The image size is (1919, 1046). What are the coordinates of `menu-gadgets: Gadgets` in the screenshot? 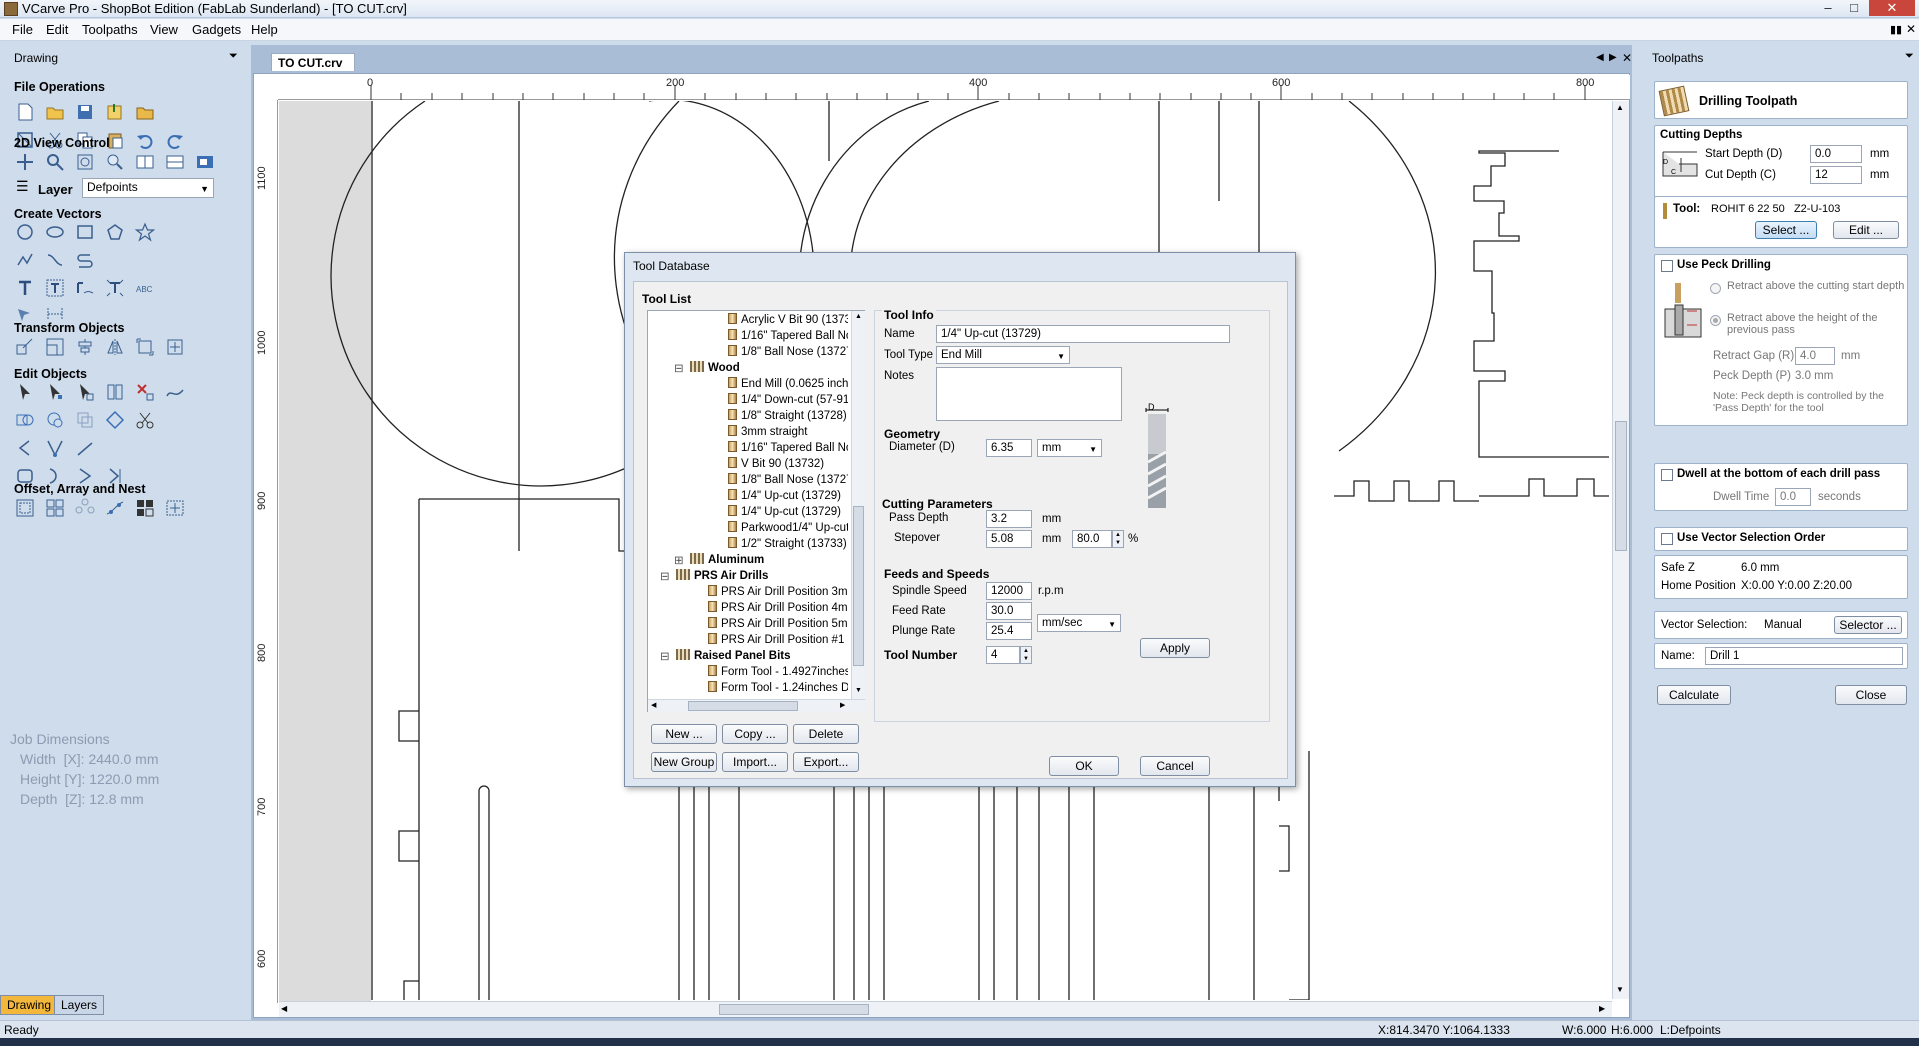 It's located at (216, 29).